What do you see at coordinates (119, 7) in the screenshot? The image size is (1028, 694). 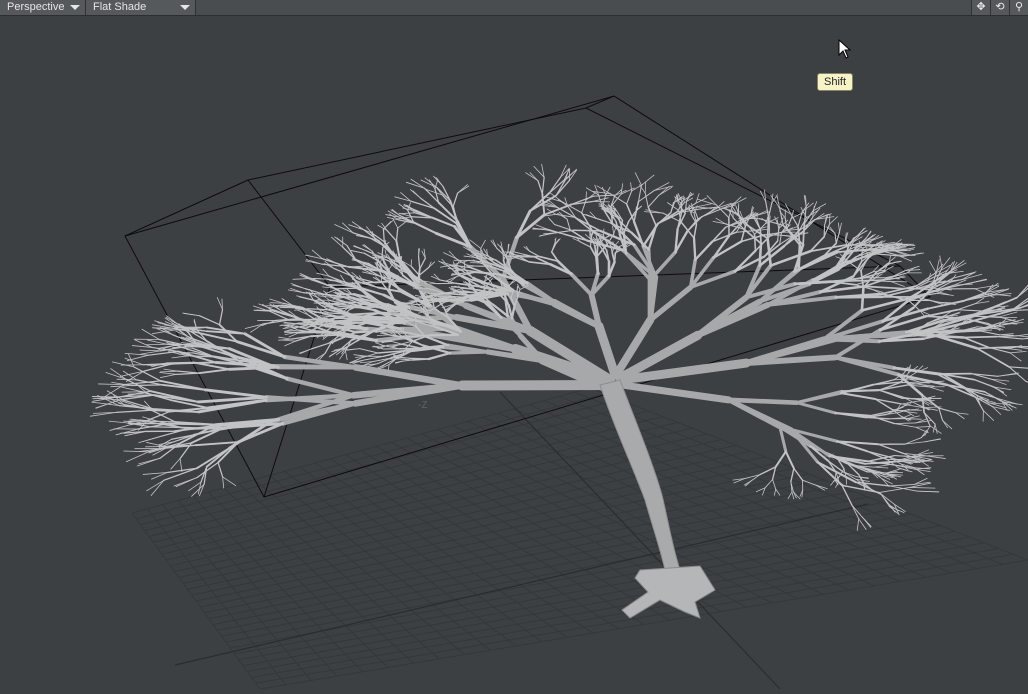 I see `shading-mode-label: Flat Shade` at bounding box center [119, 7].